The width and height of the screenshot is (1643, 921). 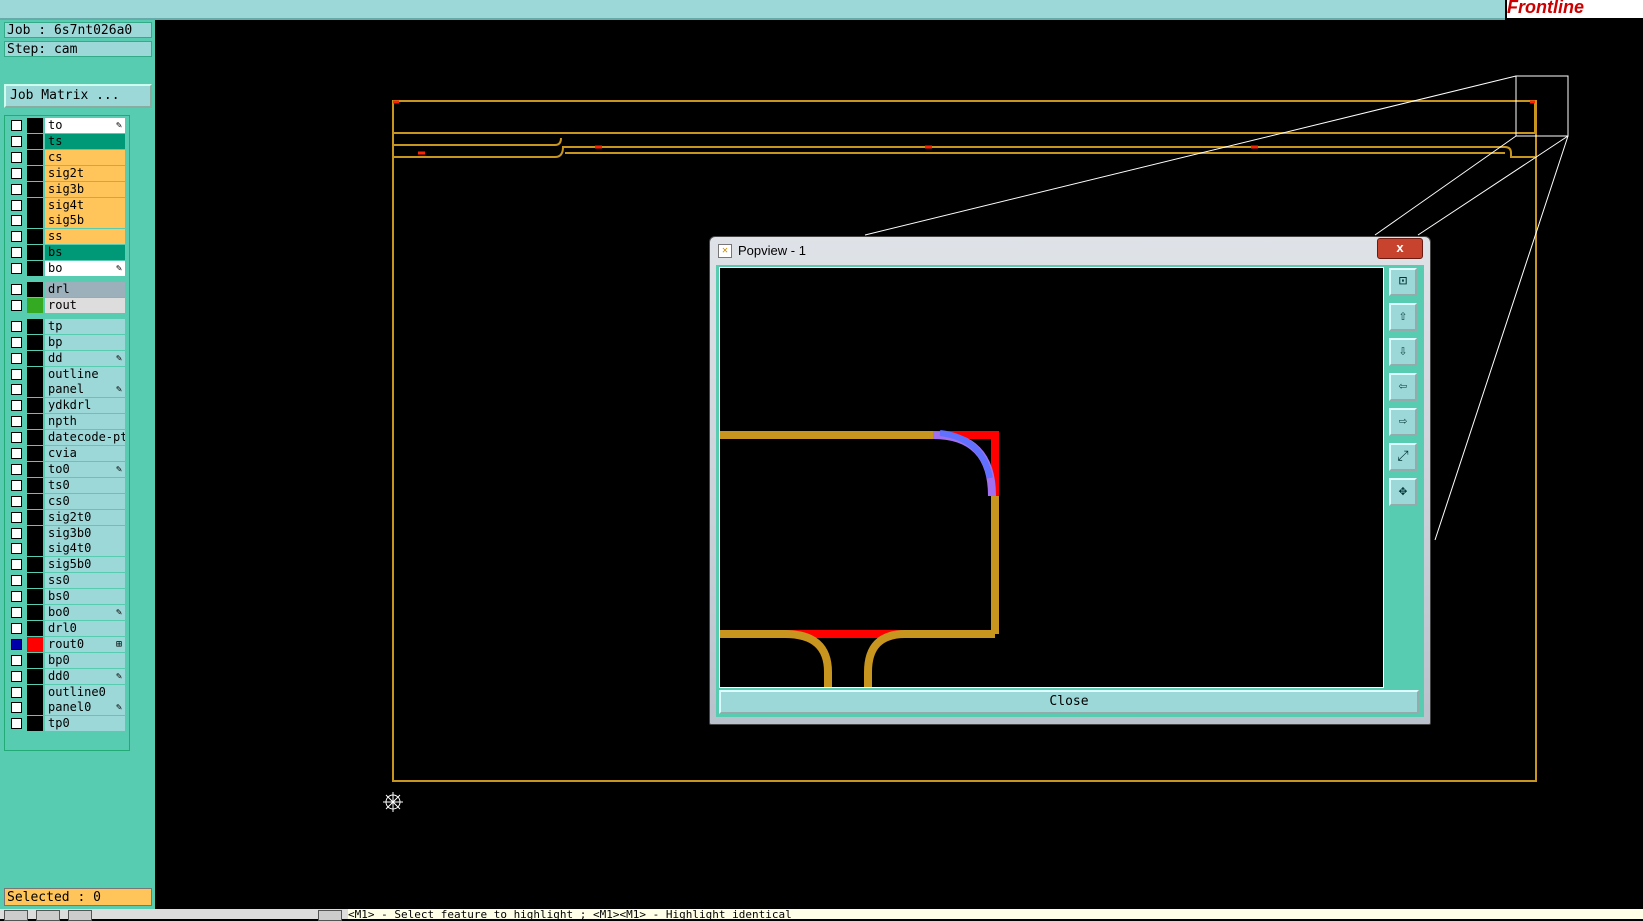 I want to click on layer-row-bp0: bp0, so click(x=67, y=660).